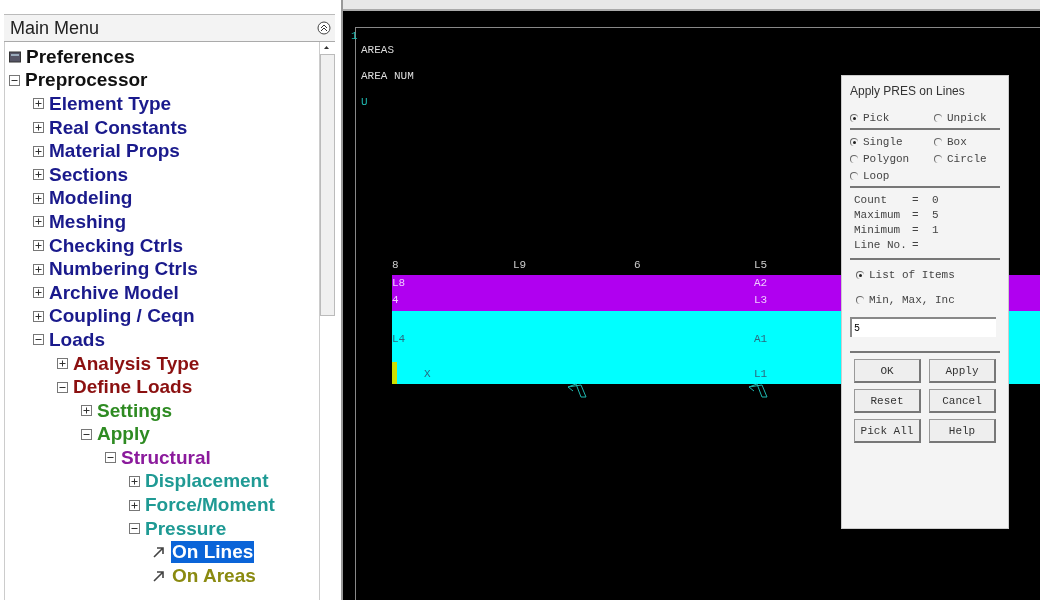  I want to click on node-label: 6, so click(637, 265).